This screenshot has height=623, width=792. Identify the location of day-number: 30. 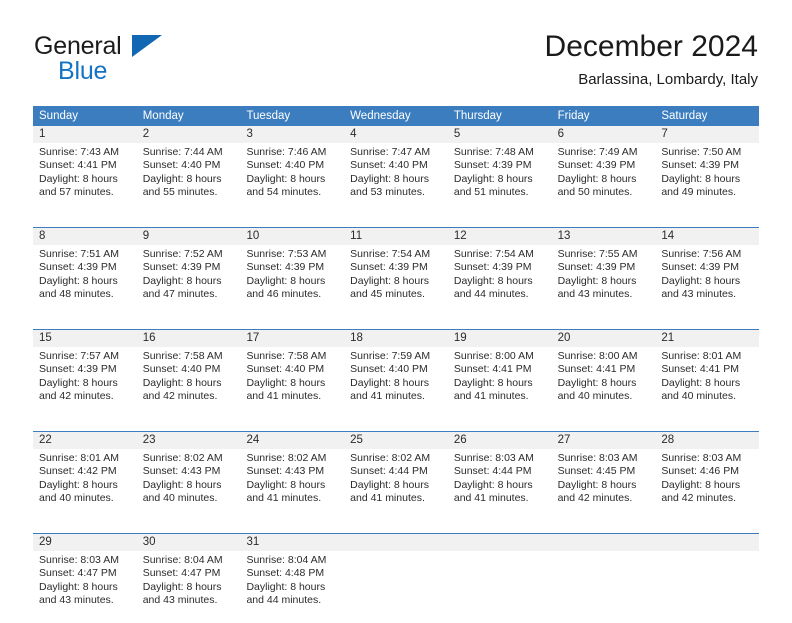
(189, 542).